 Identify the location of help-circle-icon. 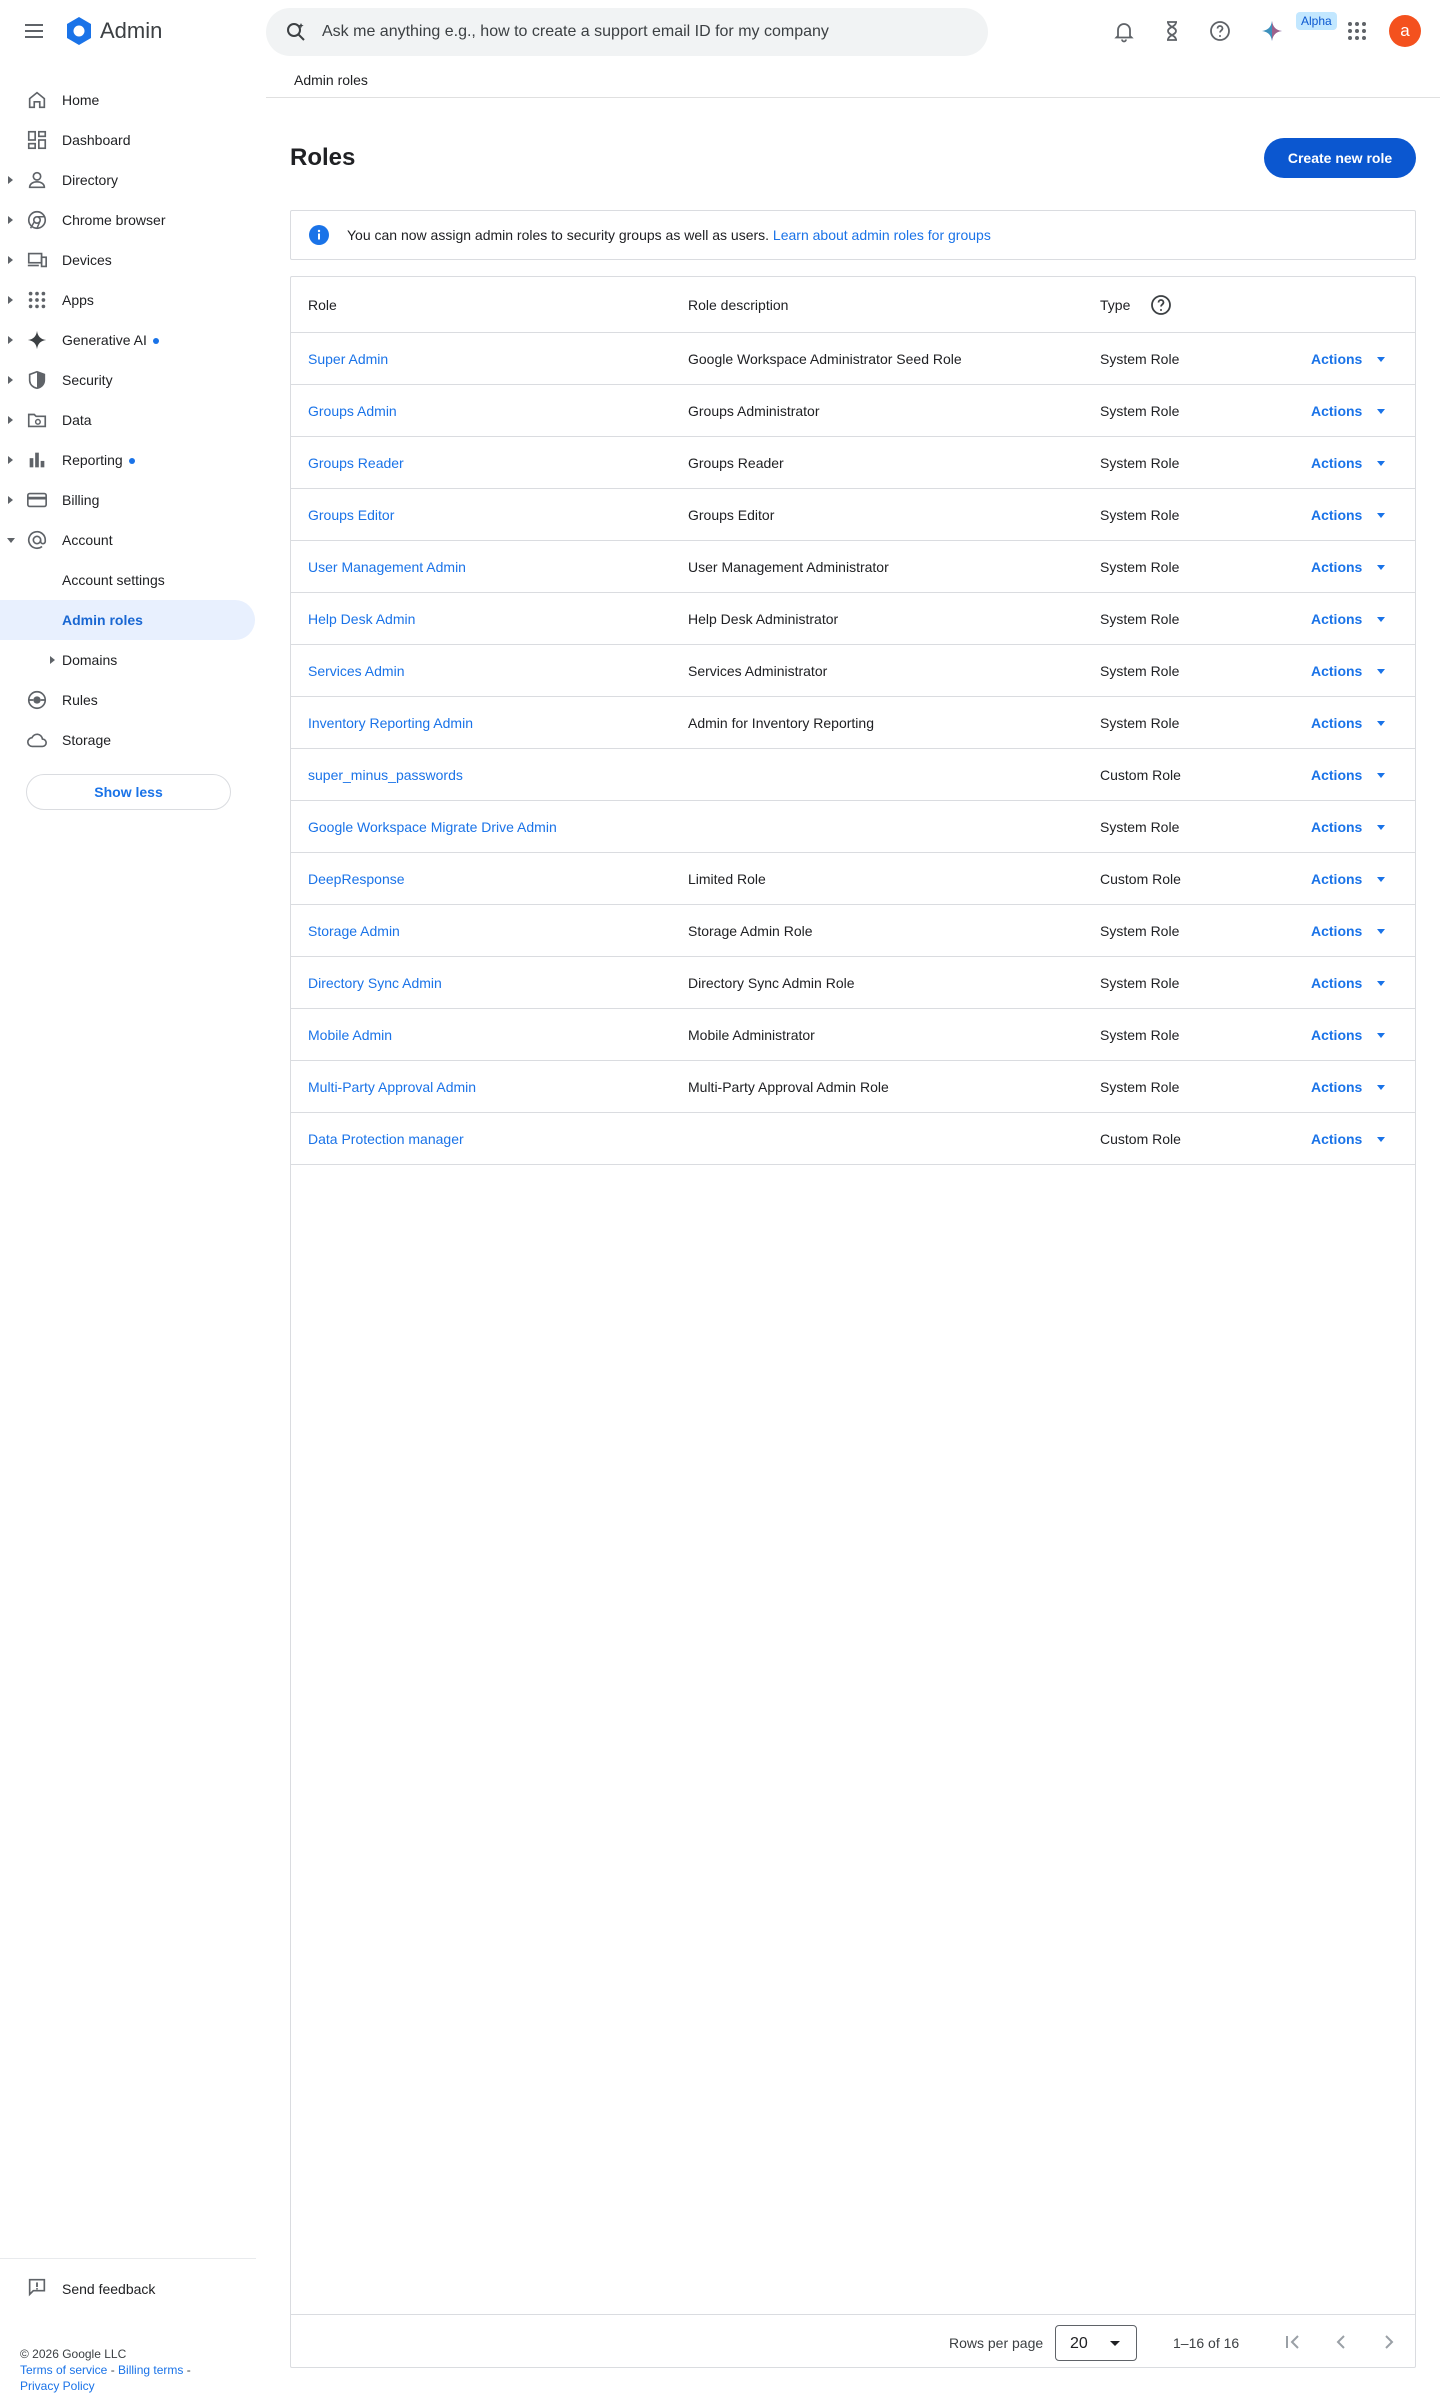
(1161, 305).